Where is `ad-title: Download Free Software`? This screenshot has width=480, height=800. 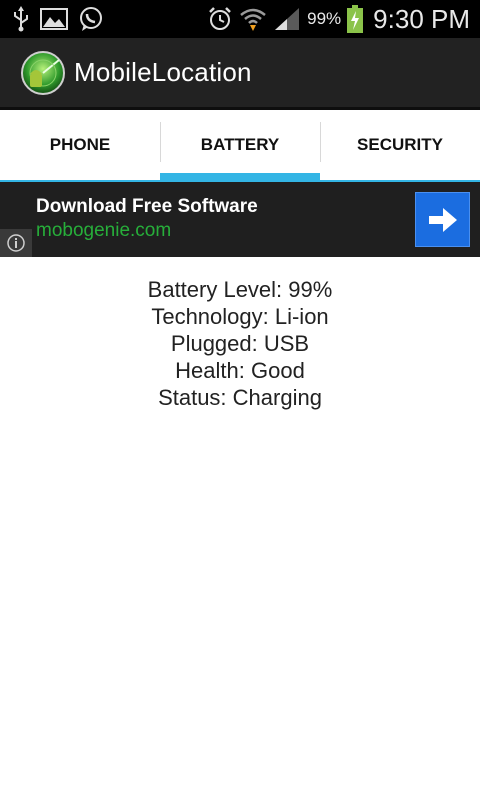
ad-title: Download Free Software is located at coordinates (147, 206).